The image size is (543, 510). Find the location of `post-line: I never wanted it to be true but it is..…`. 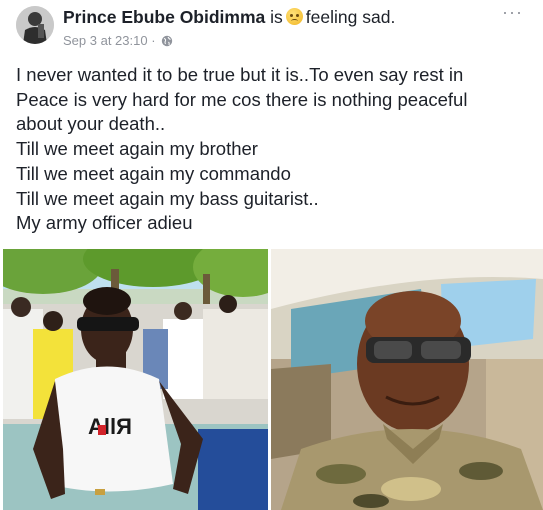

post-line: I never wanted it to be true but it is..… is located at coordinates (240, 74).